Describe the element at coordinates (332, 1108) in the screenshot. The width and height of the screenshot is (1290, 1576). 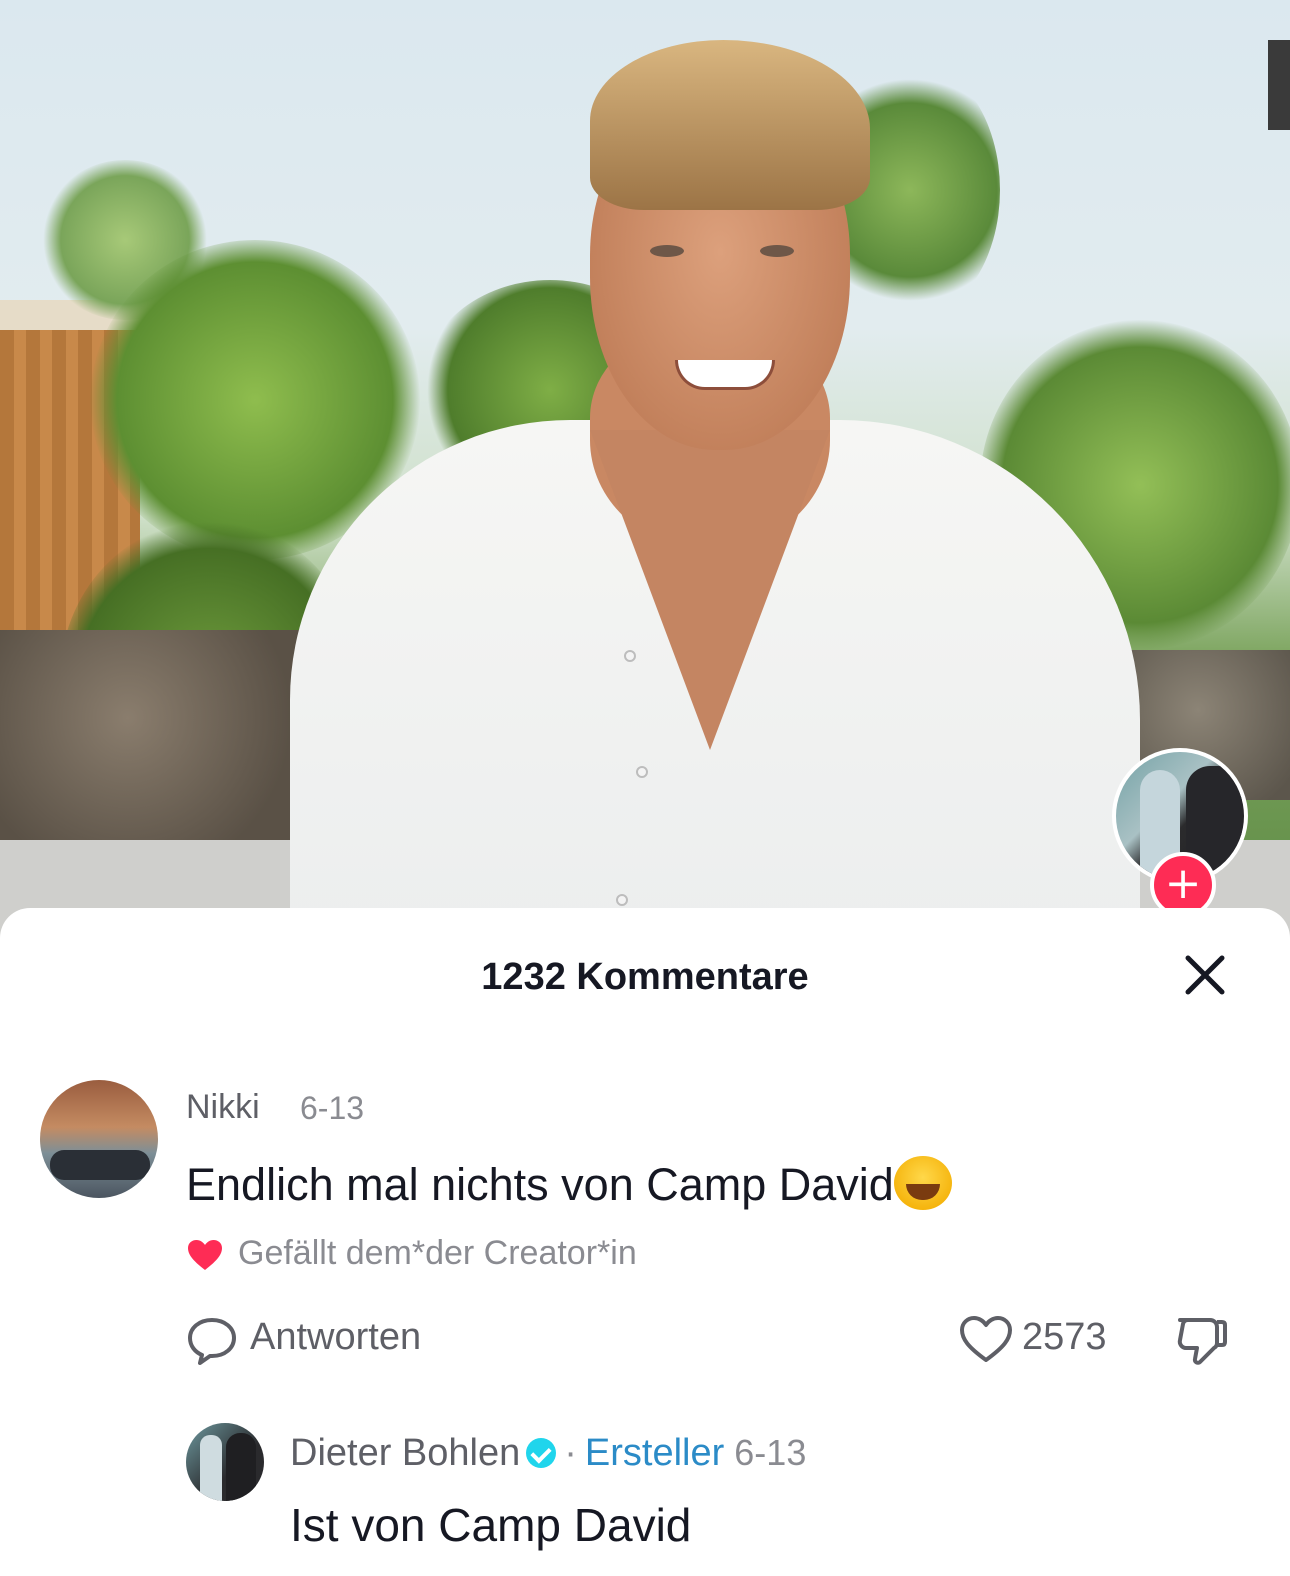
I see `comment-date: 6-13` at that location.